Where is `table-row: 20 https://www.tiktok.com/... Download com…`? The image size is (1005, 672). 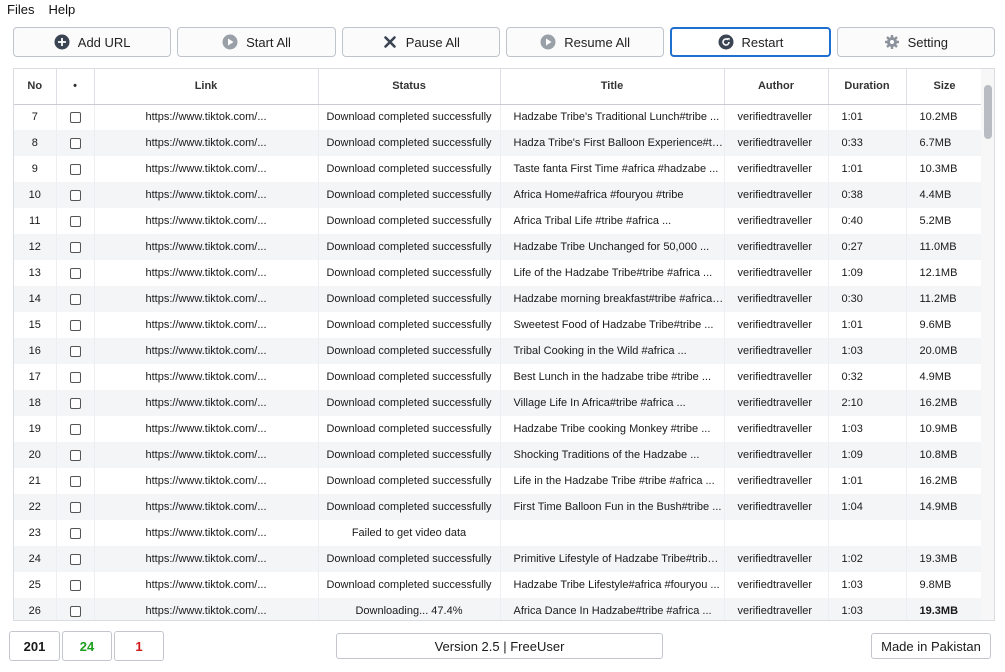 table-row: 20 https://www.tiktok.com/... Download com… is located at coordinates (499, 455).